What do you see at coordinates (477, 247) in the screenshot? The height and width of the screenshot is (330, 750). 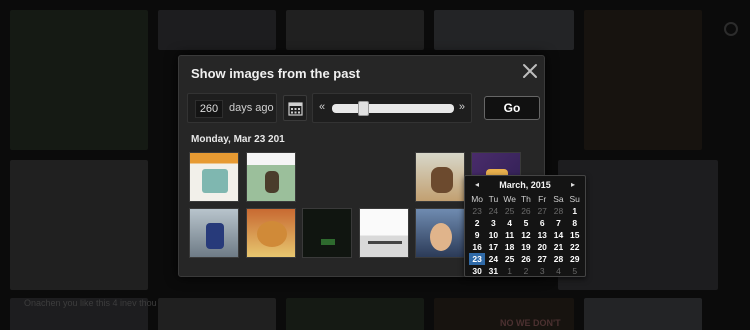 I see `calendar-day: 16` at bounding box center [477, 247].